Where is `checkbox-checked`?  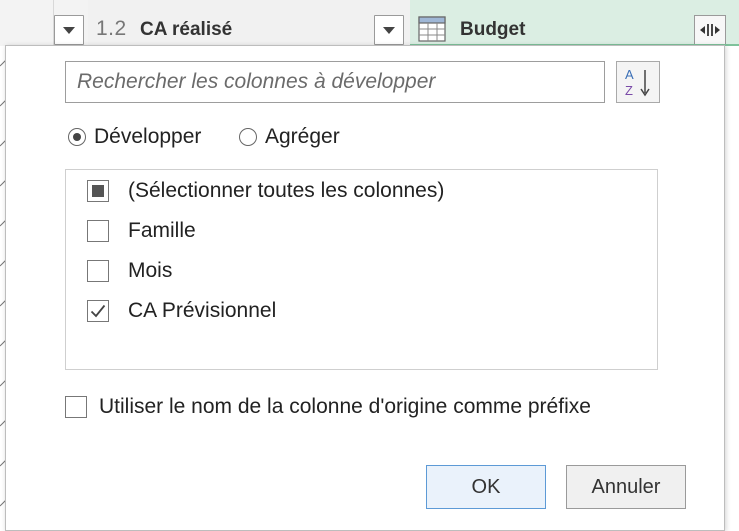
checkbox-checked is located at coordinates (98, 311).